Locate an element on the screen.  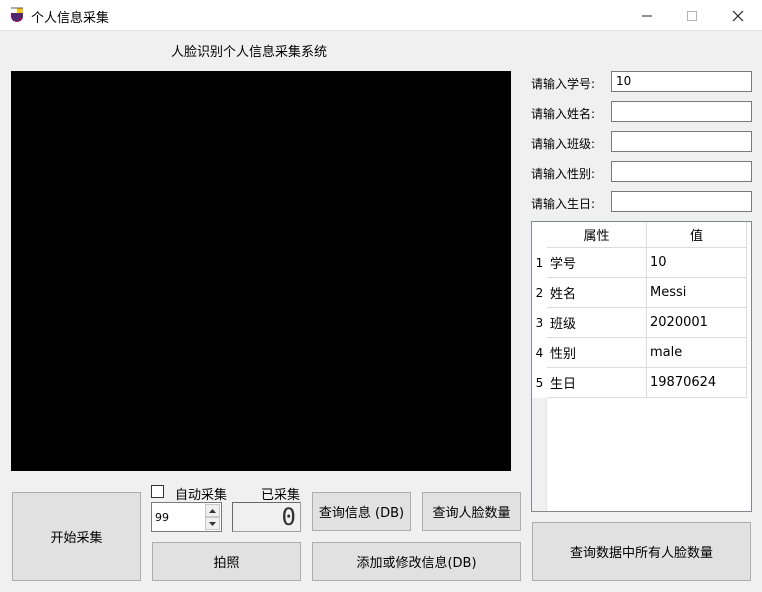
row-number: 5 is located at coordinates (539, 383).